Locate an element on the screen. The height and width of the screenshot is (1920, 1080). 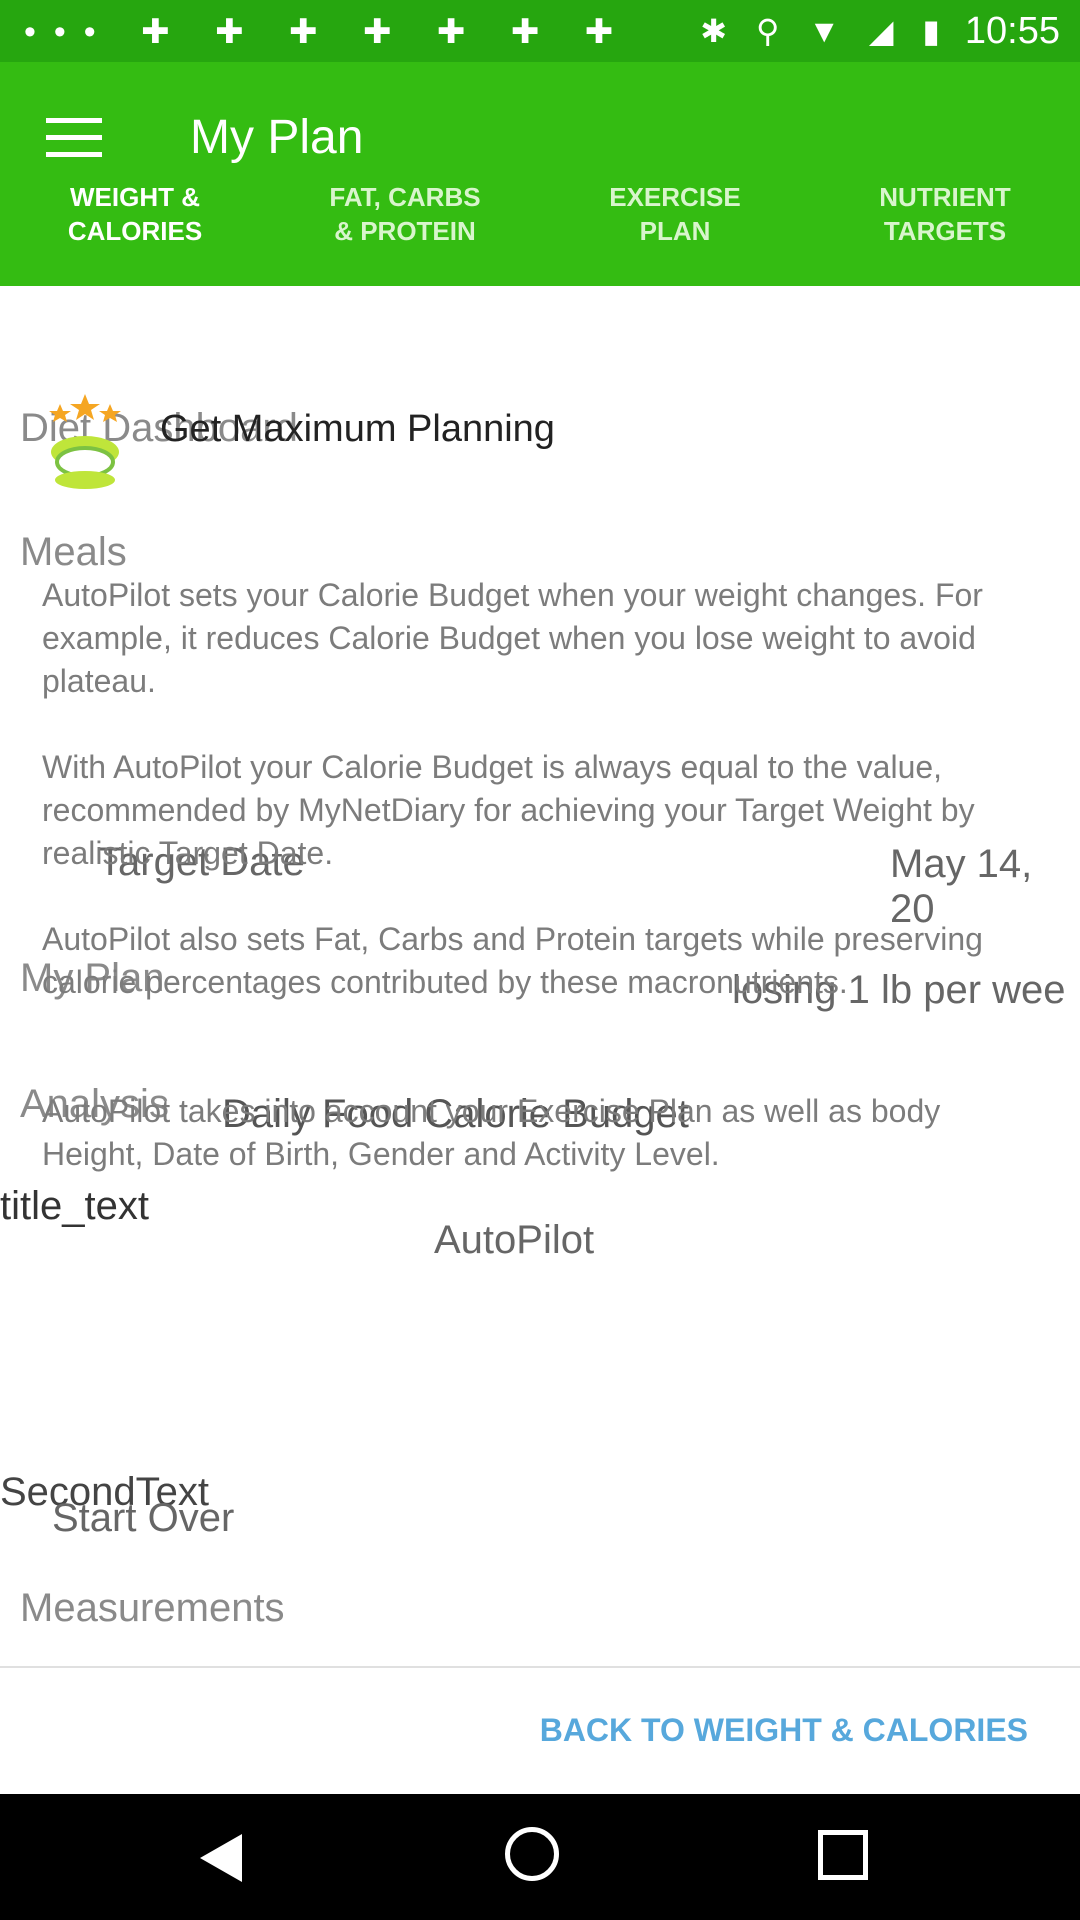
active-tab-indicator is located at coordinates (135, 331).